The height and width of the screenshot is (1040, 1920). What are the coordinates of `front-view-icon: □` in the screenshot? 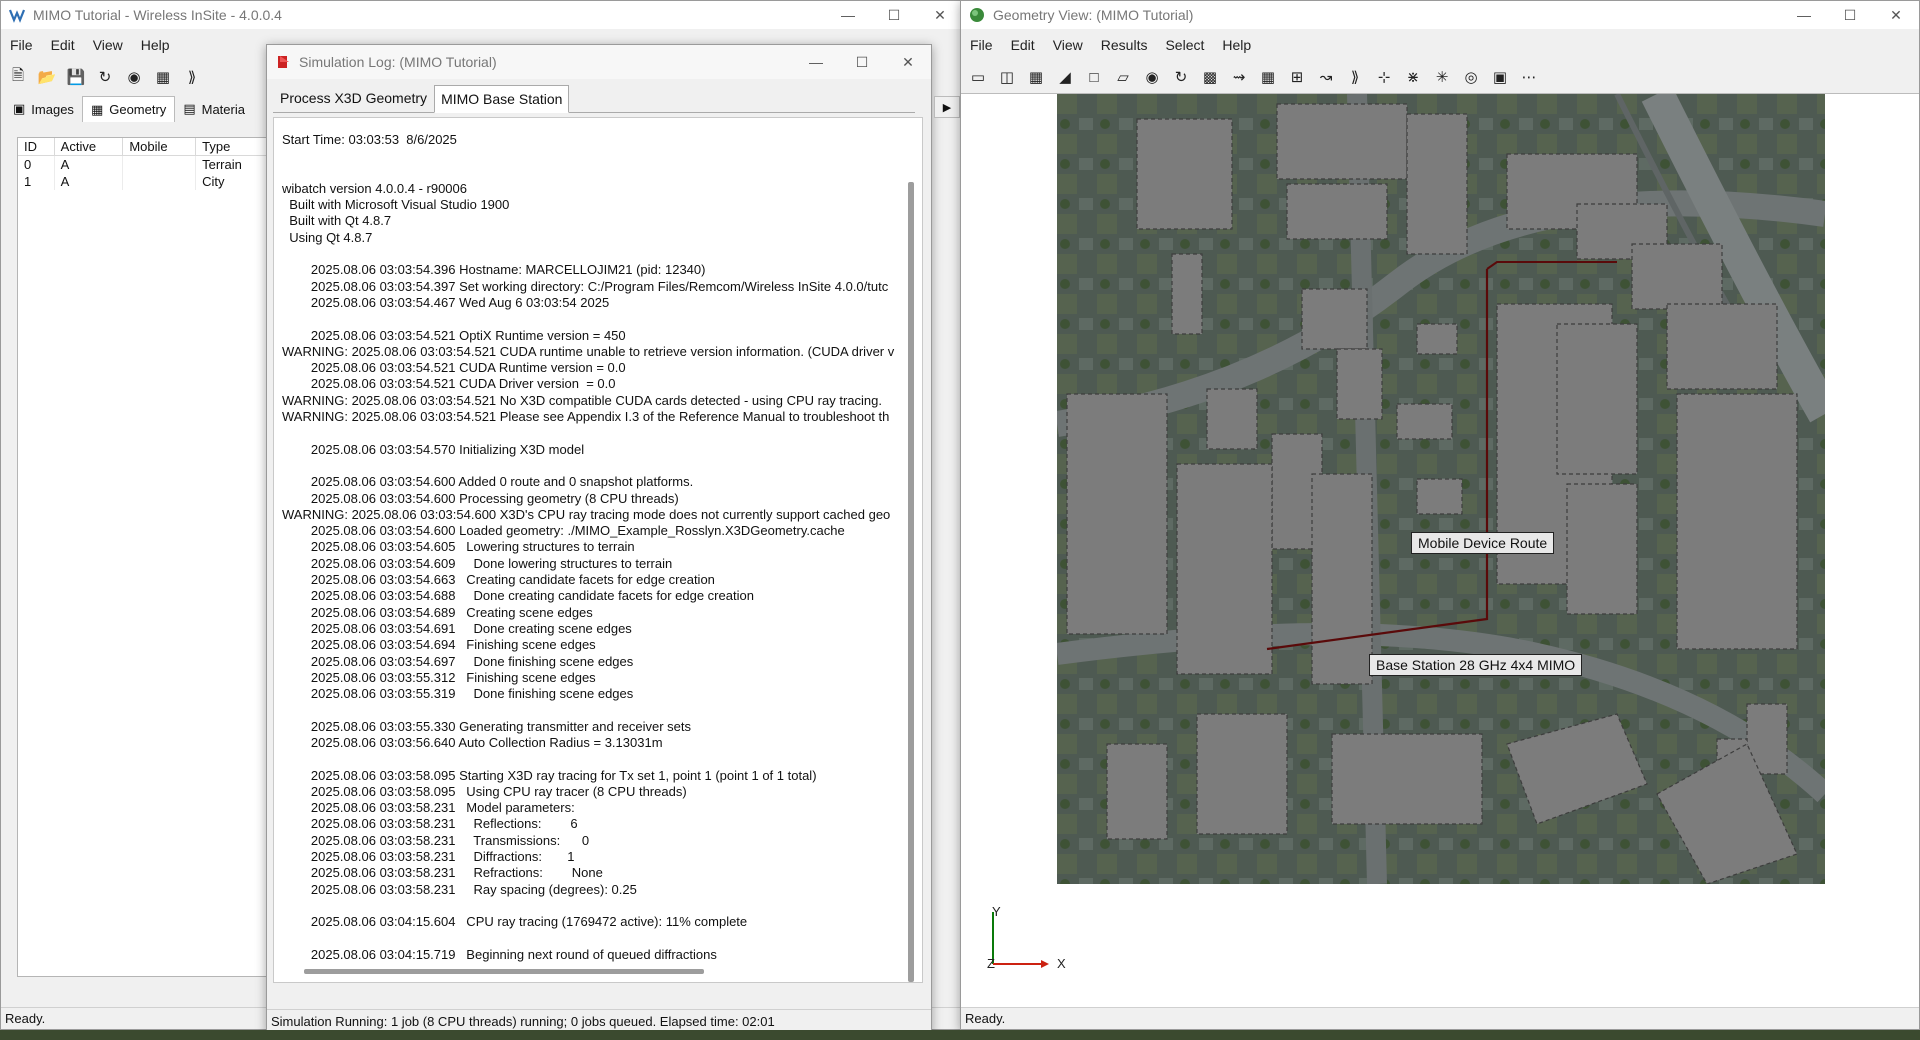 It's located at (1094, 77).